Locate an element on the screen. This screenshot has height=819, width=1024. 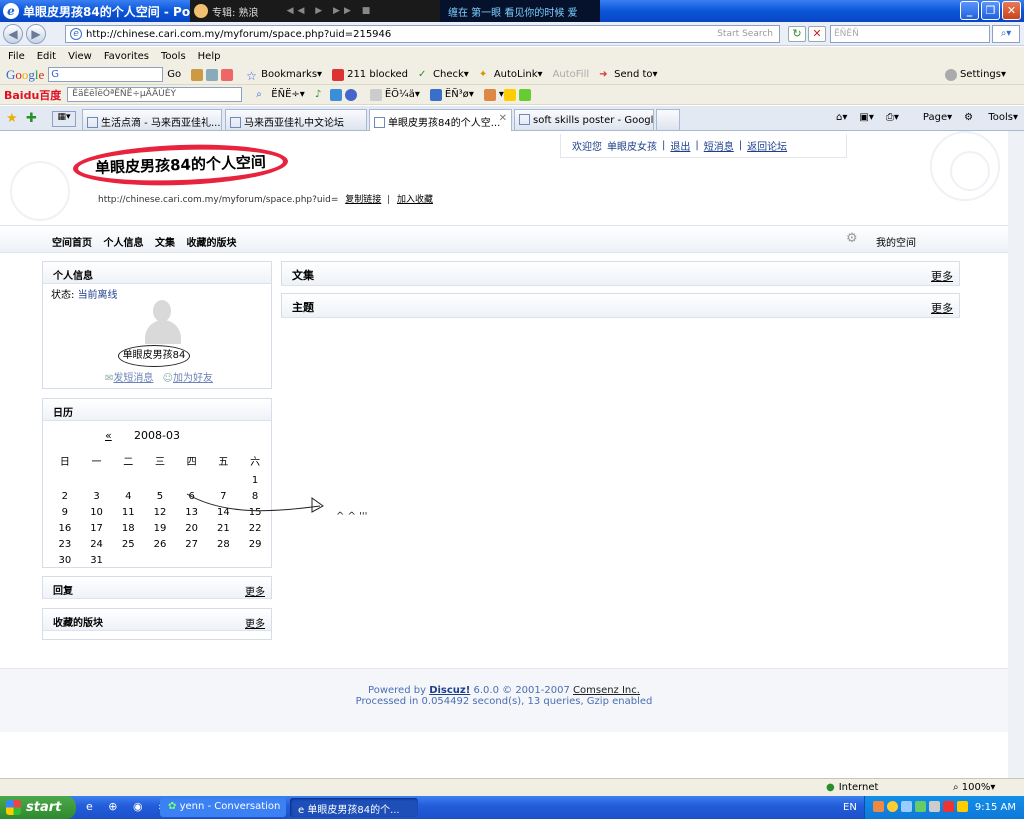
profile-actions: ✉发短消息 ☺加为好友 is located at coordinates (162, 376).